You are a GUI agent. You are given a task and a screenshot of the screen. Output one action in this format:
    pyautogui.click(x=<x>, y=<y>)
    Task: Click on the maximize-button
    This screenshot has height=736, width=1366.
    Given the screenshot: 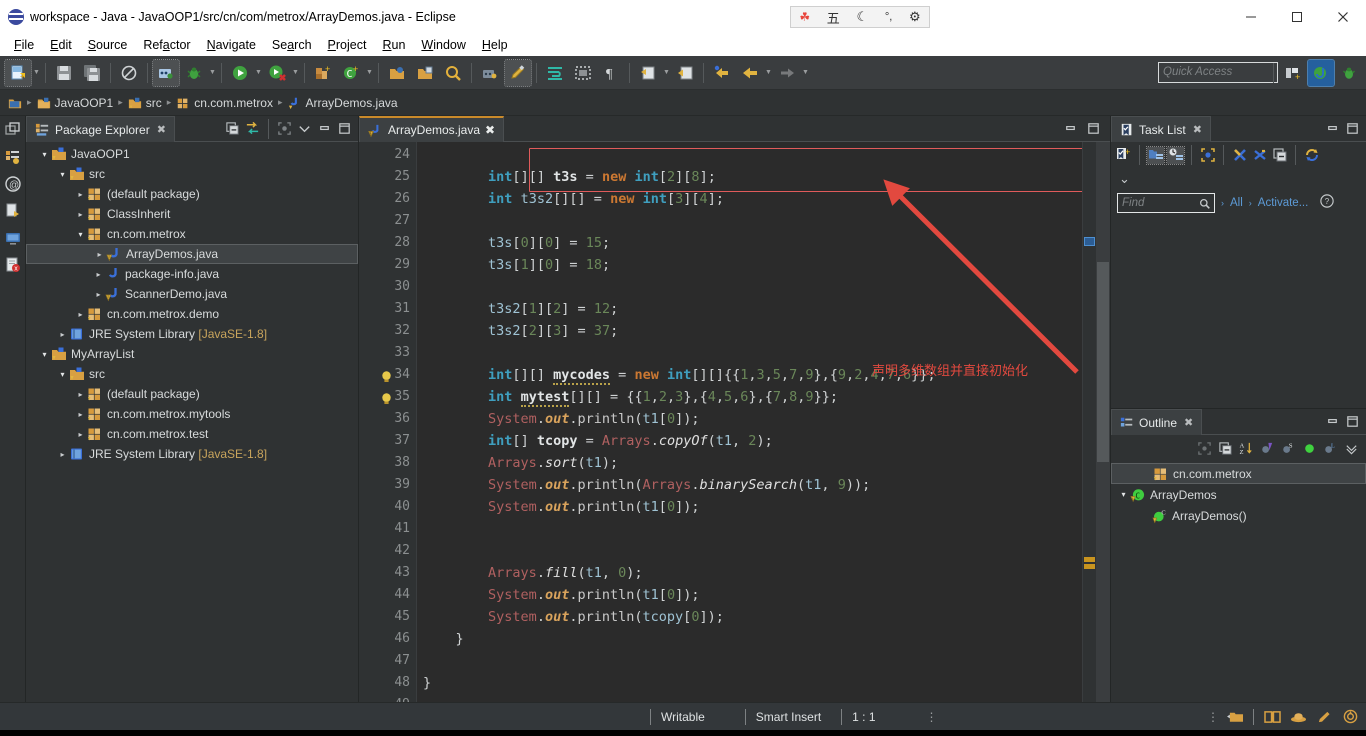 What is the action you would take?
    pyautogui.click(x=1297, y=17)
    